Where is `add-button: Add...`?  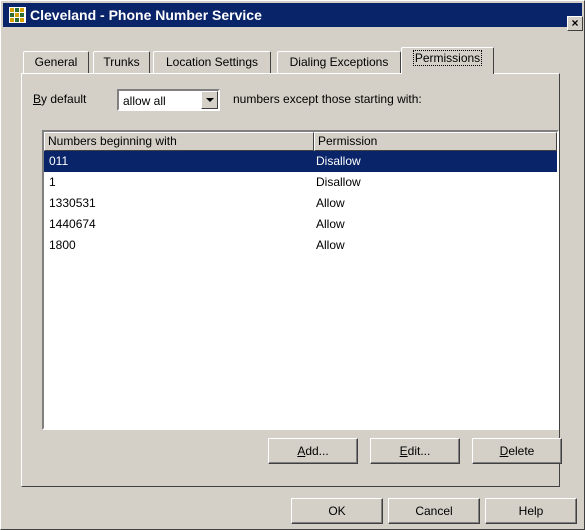
add-button: Add... is located at coordinates (313, 451).